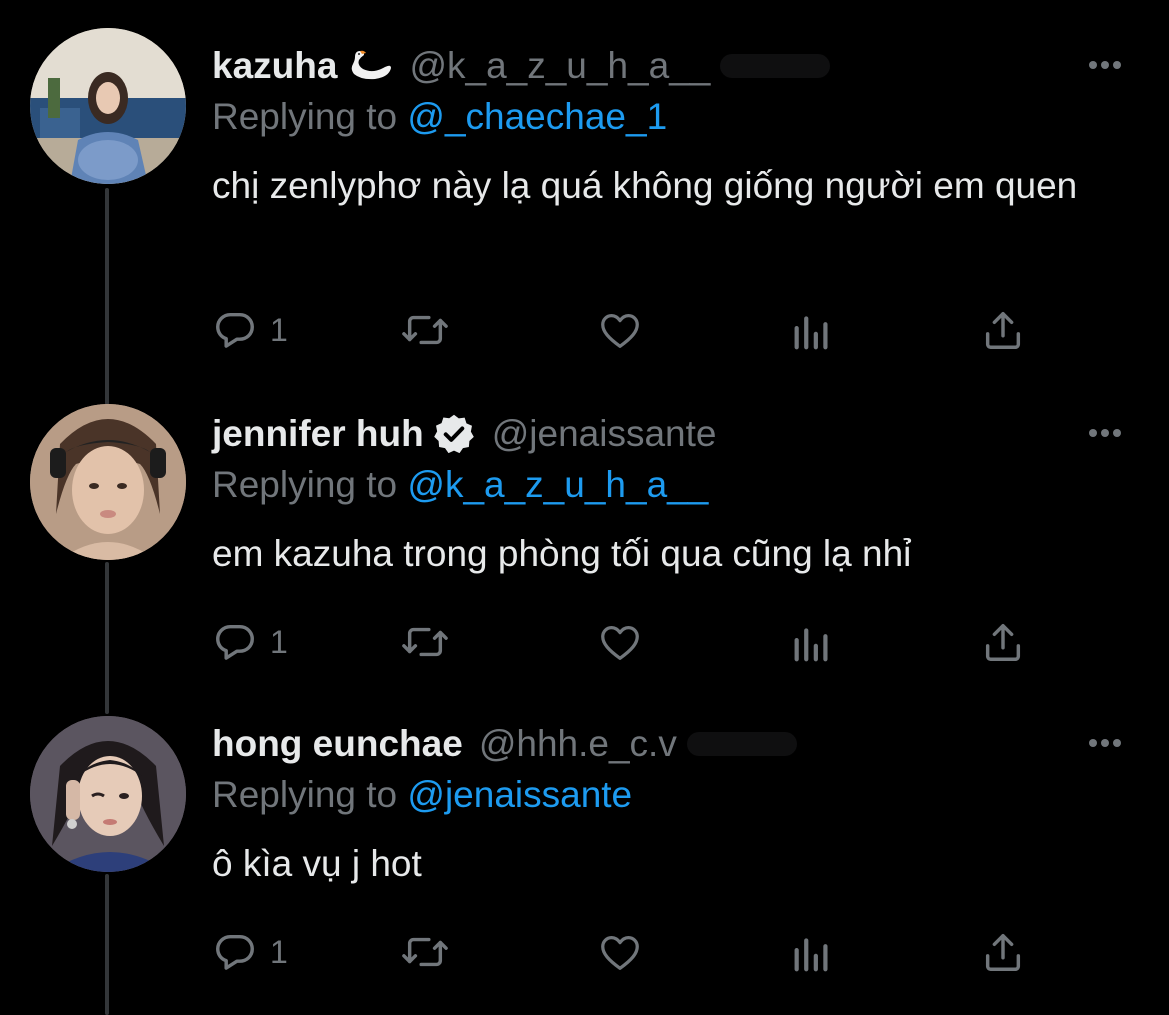 Image resolution: width=1169 pixels, height=1015 pixels. Describe the element at coordinates (537, 116) in the screenshot. I see `reply-mention-link: @_chaechae_1` at that location.